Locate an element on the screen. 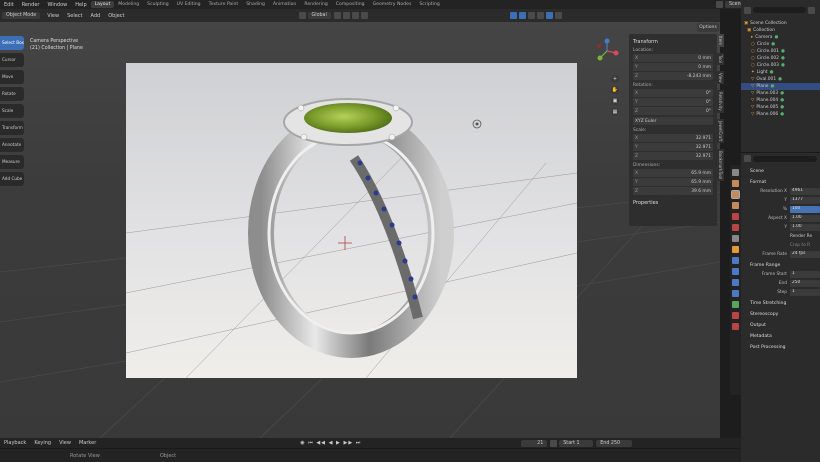  camera-view-icon: ▣ is located at coordinates (615, 101).